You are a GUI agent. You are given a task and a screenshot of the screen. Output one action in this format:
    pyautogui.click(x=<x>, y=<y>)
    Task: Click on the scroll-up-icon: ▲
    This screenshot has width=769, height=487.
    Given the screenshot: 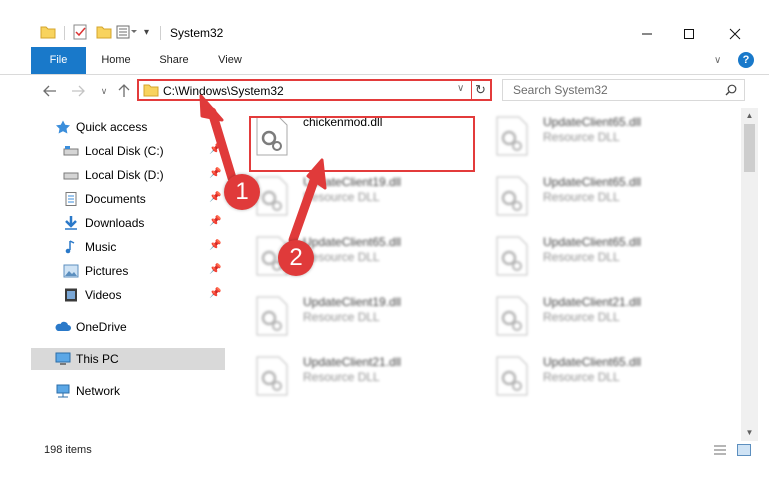 What is the action you would take?
    pyautogui.click(x=749, y=116)
    